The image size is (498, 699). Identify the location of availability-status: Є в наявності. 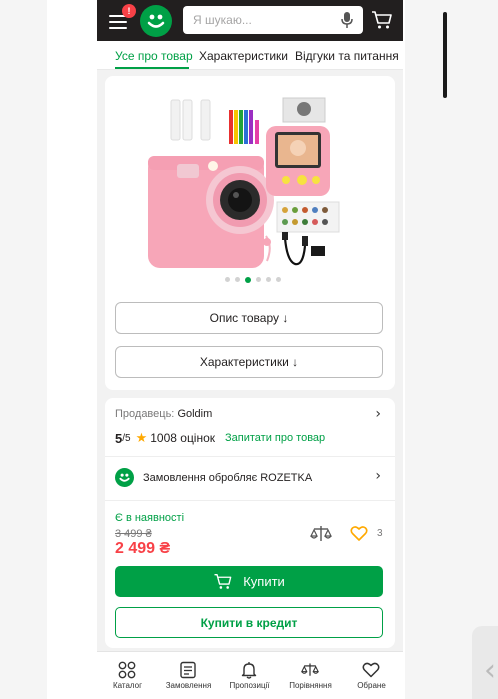
(150, 518).